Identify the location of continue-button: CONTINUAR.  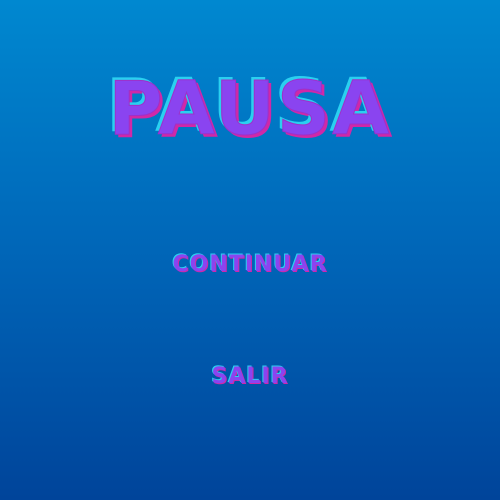
(250, 265).